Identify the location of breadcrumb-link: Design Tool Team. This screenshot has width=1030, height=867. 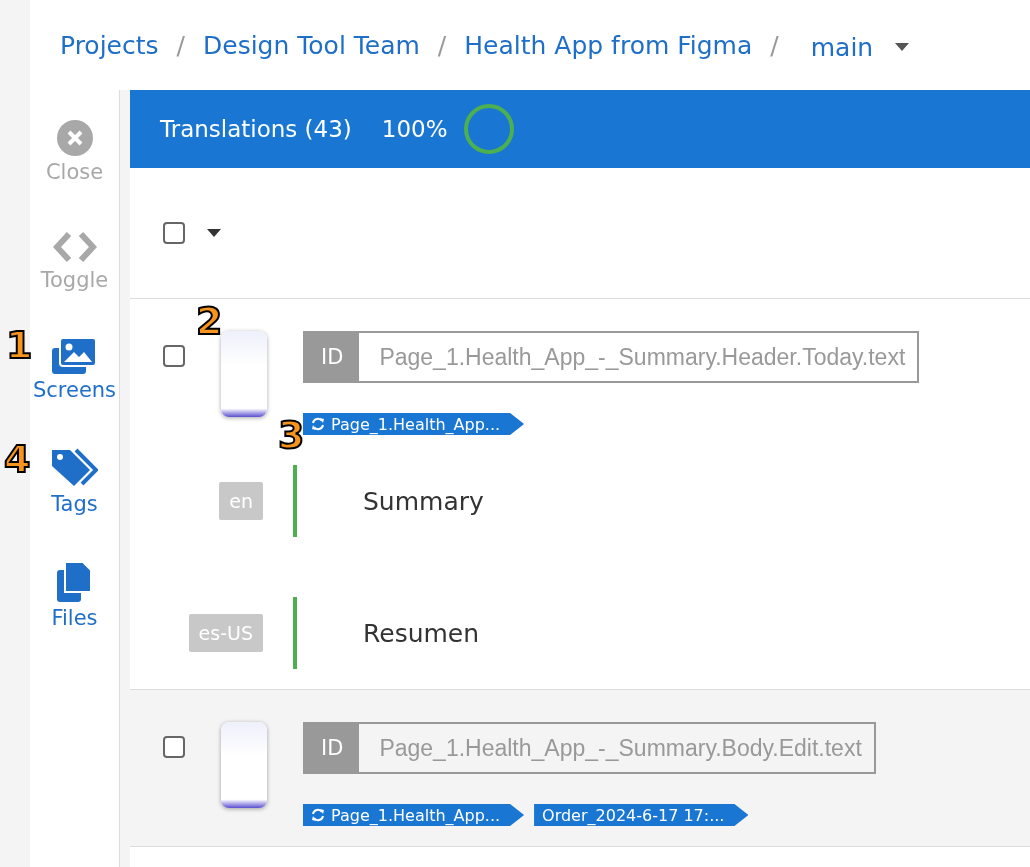
(311, 45).